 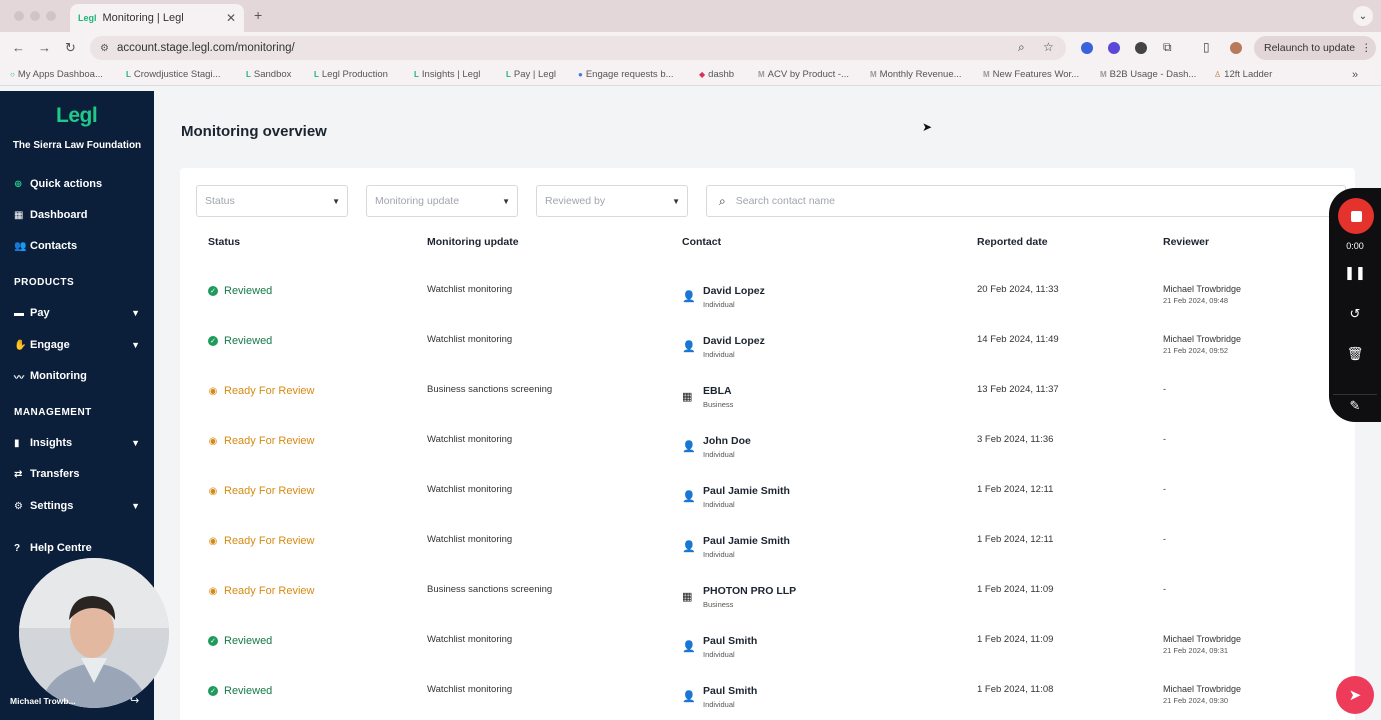 I want to click on section-management: MANAGEMENT, so click(x=53, y=412).